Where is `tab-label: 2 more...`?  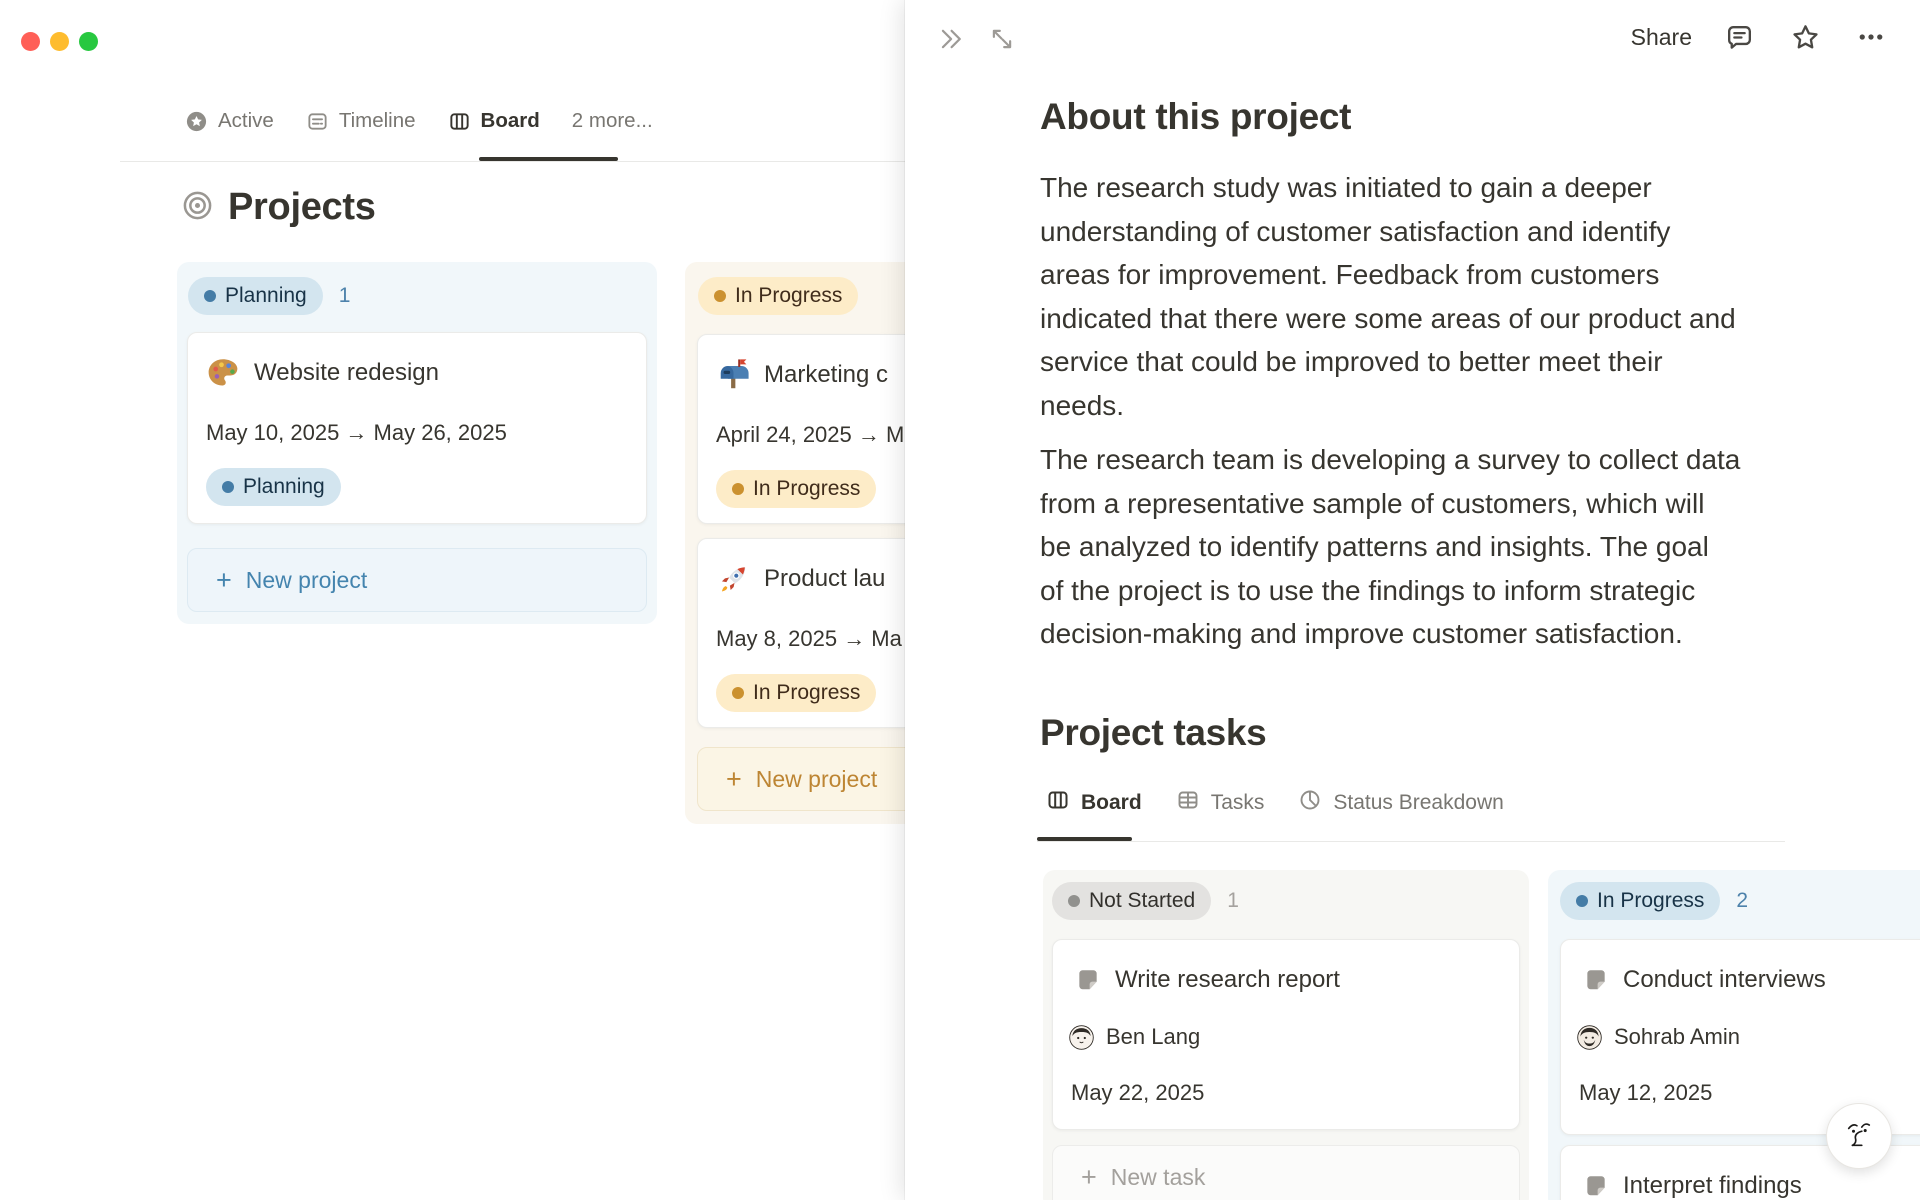 tab-label: 2 more... is located at coordinates (612, 120).